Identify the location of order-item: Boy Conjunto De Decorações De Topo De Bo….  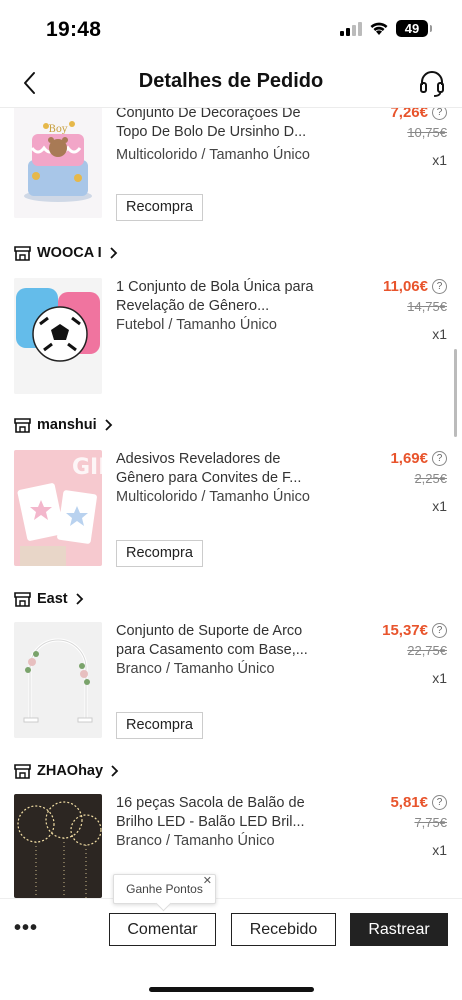
(231, 166).